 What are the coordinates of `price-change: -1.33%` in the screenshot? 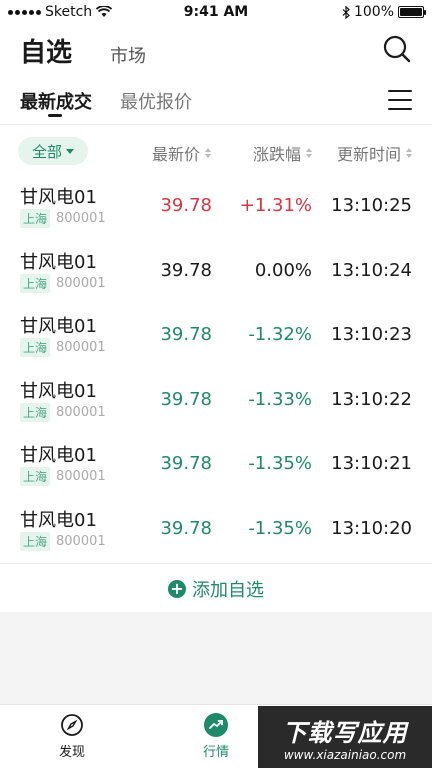 It's located at (280, 399).